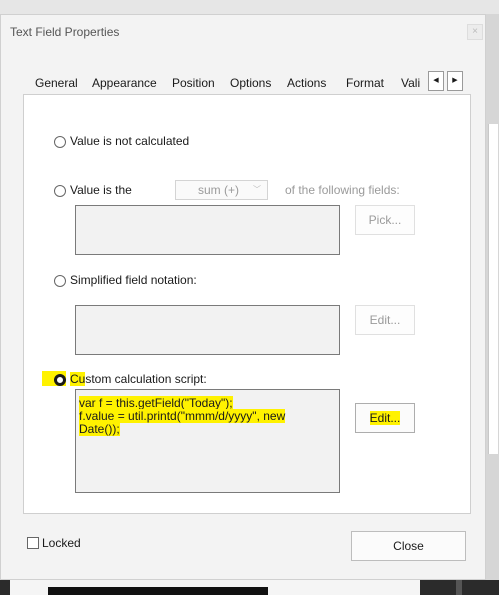  What do you see at coordinates (306, 83) in the screenshot?
I see `tab-actions: Actions` at bounding box center [306, 83].